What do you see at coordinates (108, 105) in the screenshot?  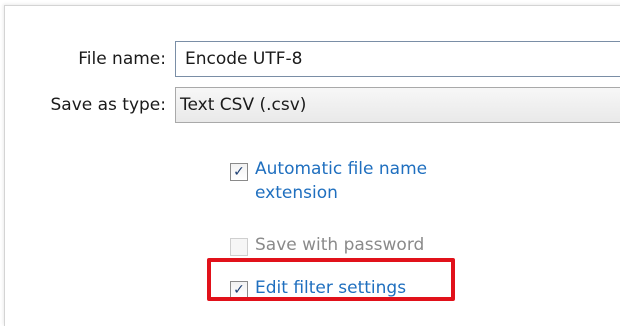 I see `save-as-type-label: Save as type:` at bounding box center [108, 105].